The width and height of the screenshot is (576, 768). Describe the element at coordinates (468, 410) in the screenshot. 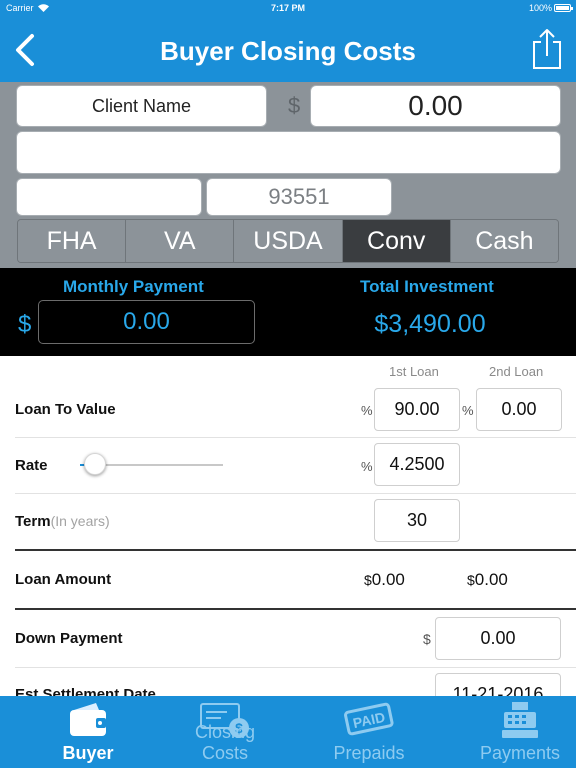

I see `ltv-second-pct: %` at that location.